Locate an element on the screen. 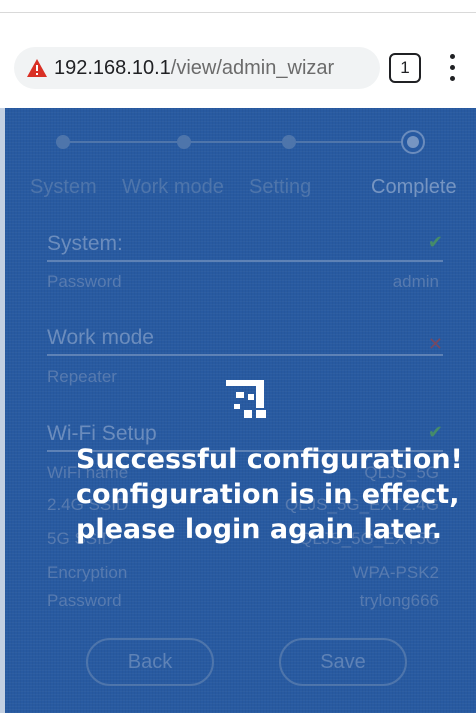 This screenshot has width=476, height=713. toolbar-divider is located at coordinates (238, 12).